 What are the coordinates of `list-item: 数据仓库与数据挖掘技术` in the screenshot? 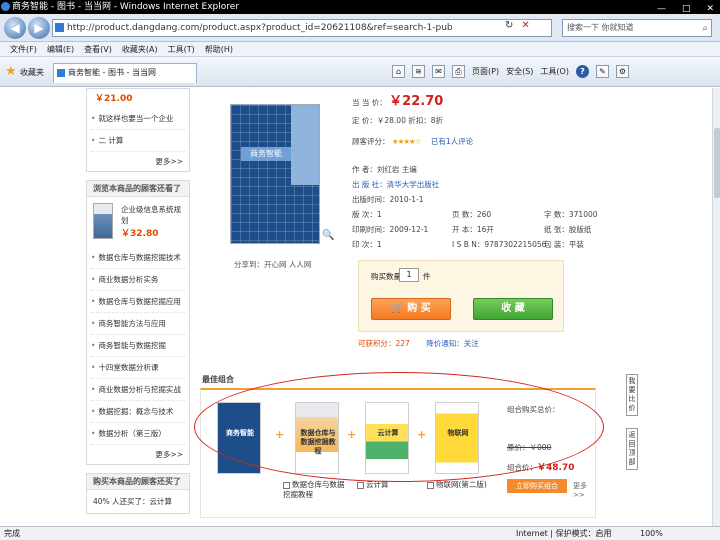 It's located at (138, 258).